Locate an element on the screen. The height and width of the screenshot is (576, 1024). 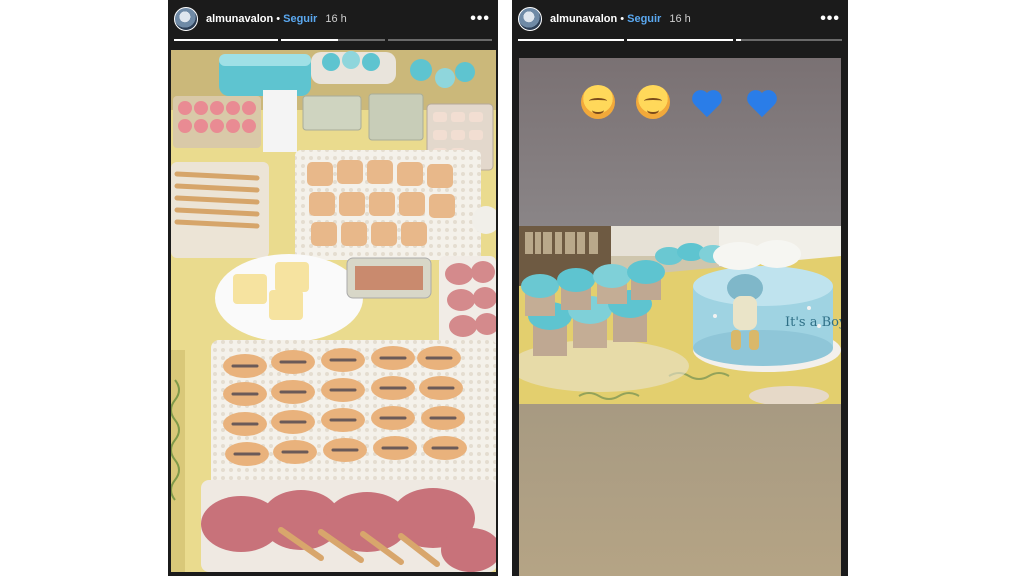
story-photo-cake: It's a Boy is located at coordinates (680, 315).